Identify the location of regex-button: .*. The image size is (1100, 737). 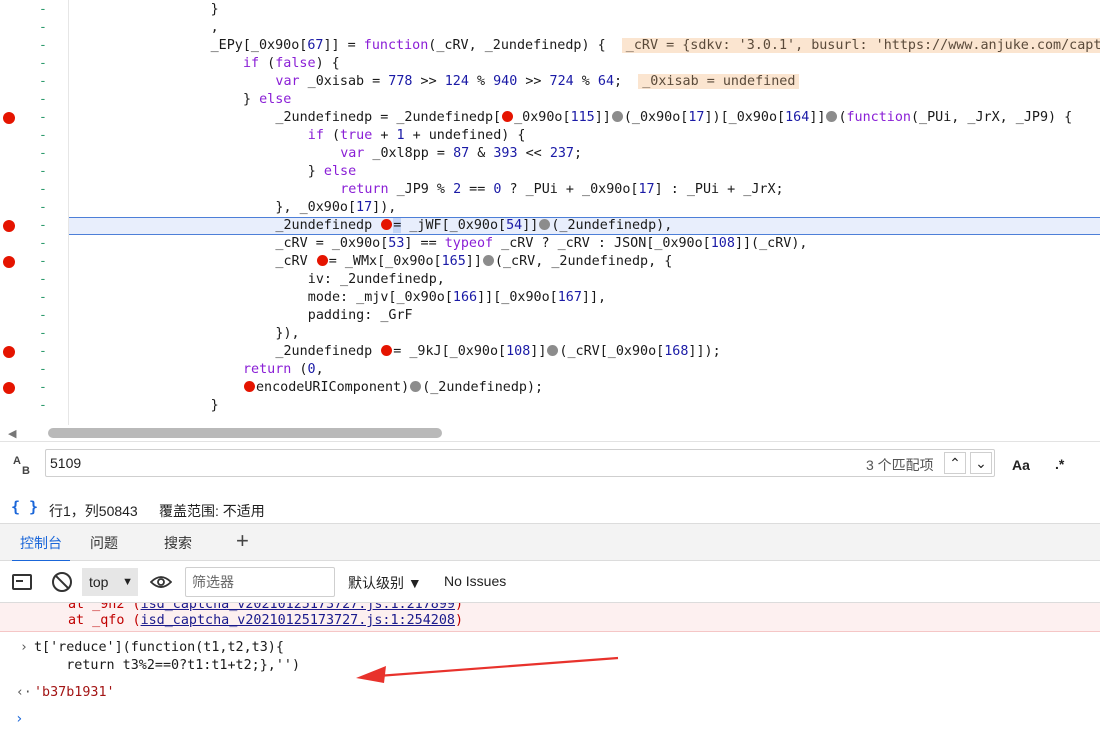
(1059, 464).